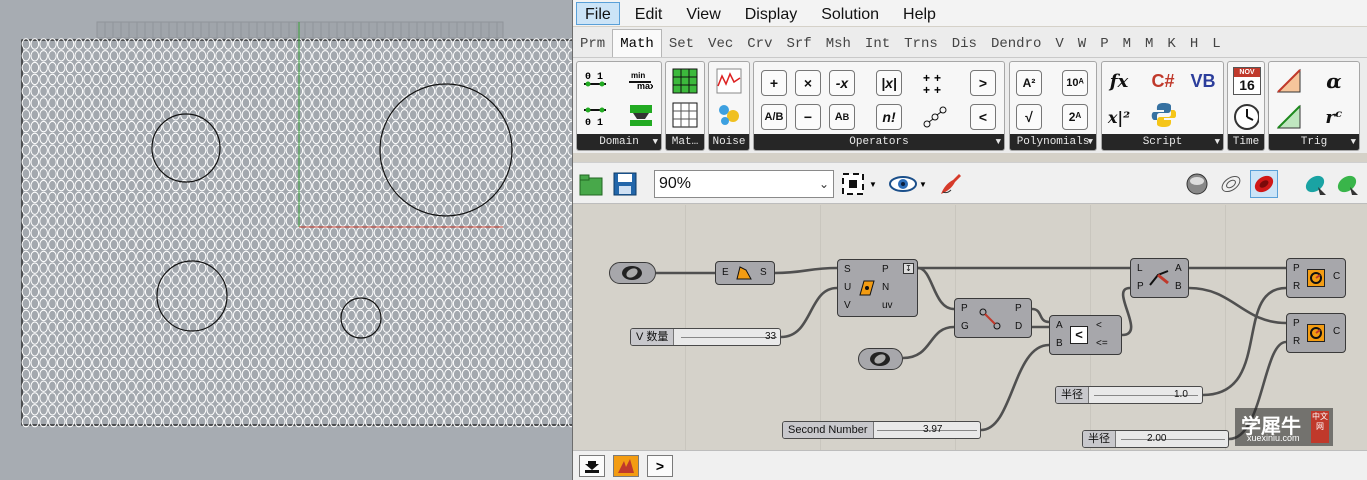 This screenshot has height=480, width=1367. Describe the element at coordinates (808, 117) in the screenshot. I see `subtraction-icon: −` at that location.